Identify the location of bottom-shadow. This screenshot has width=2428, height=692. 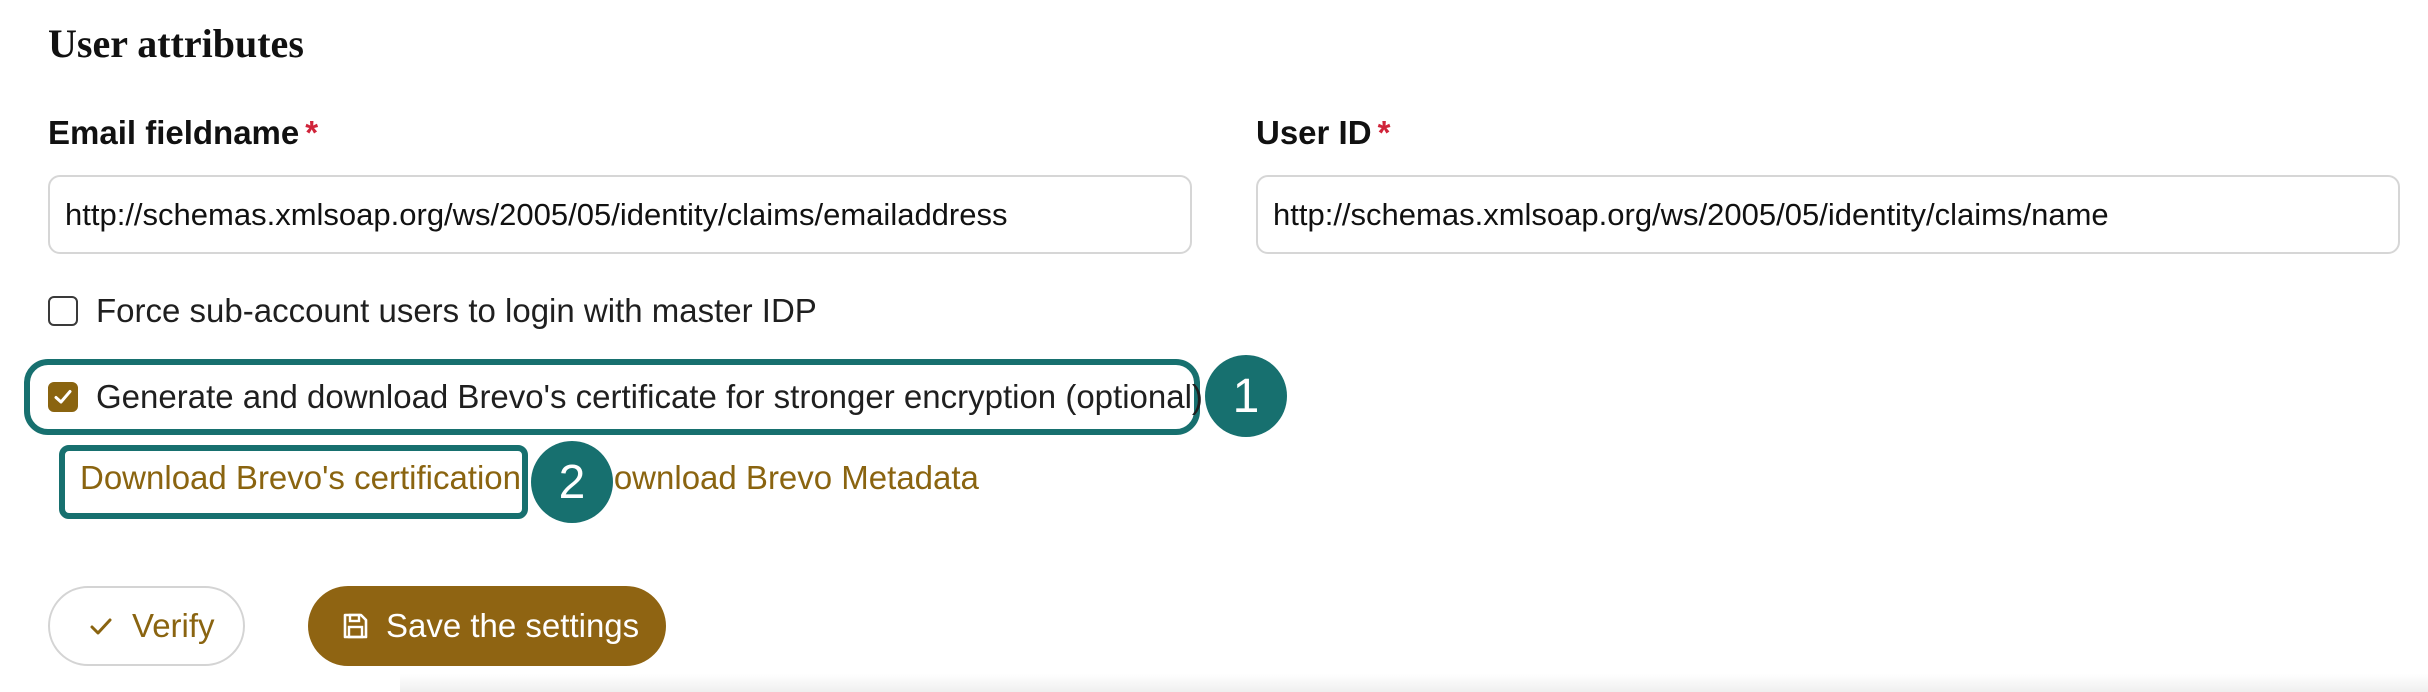
(1414, 683).